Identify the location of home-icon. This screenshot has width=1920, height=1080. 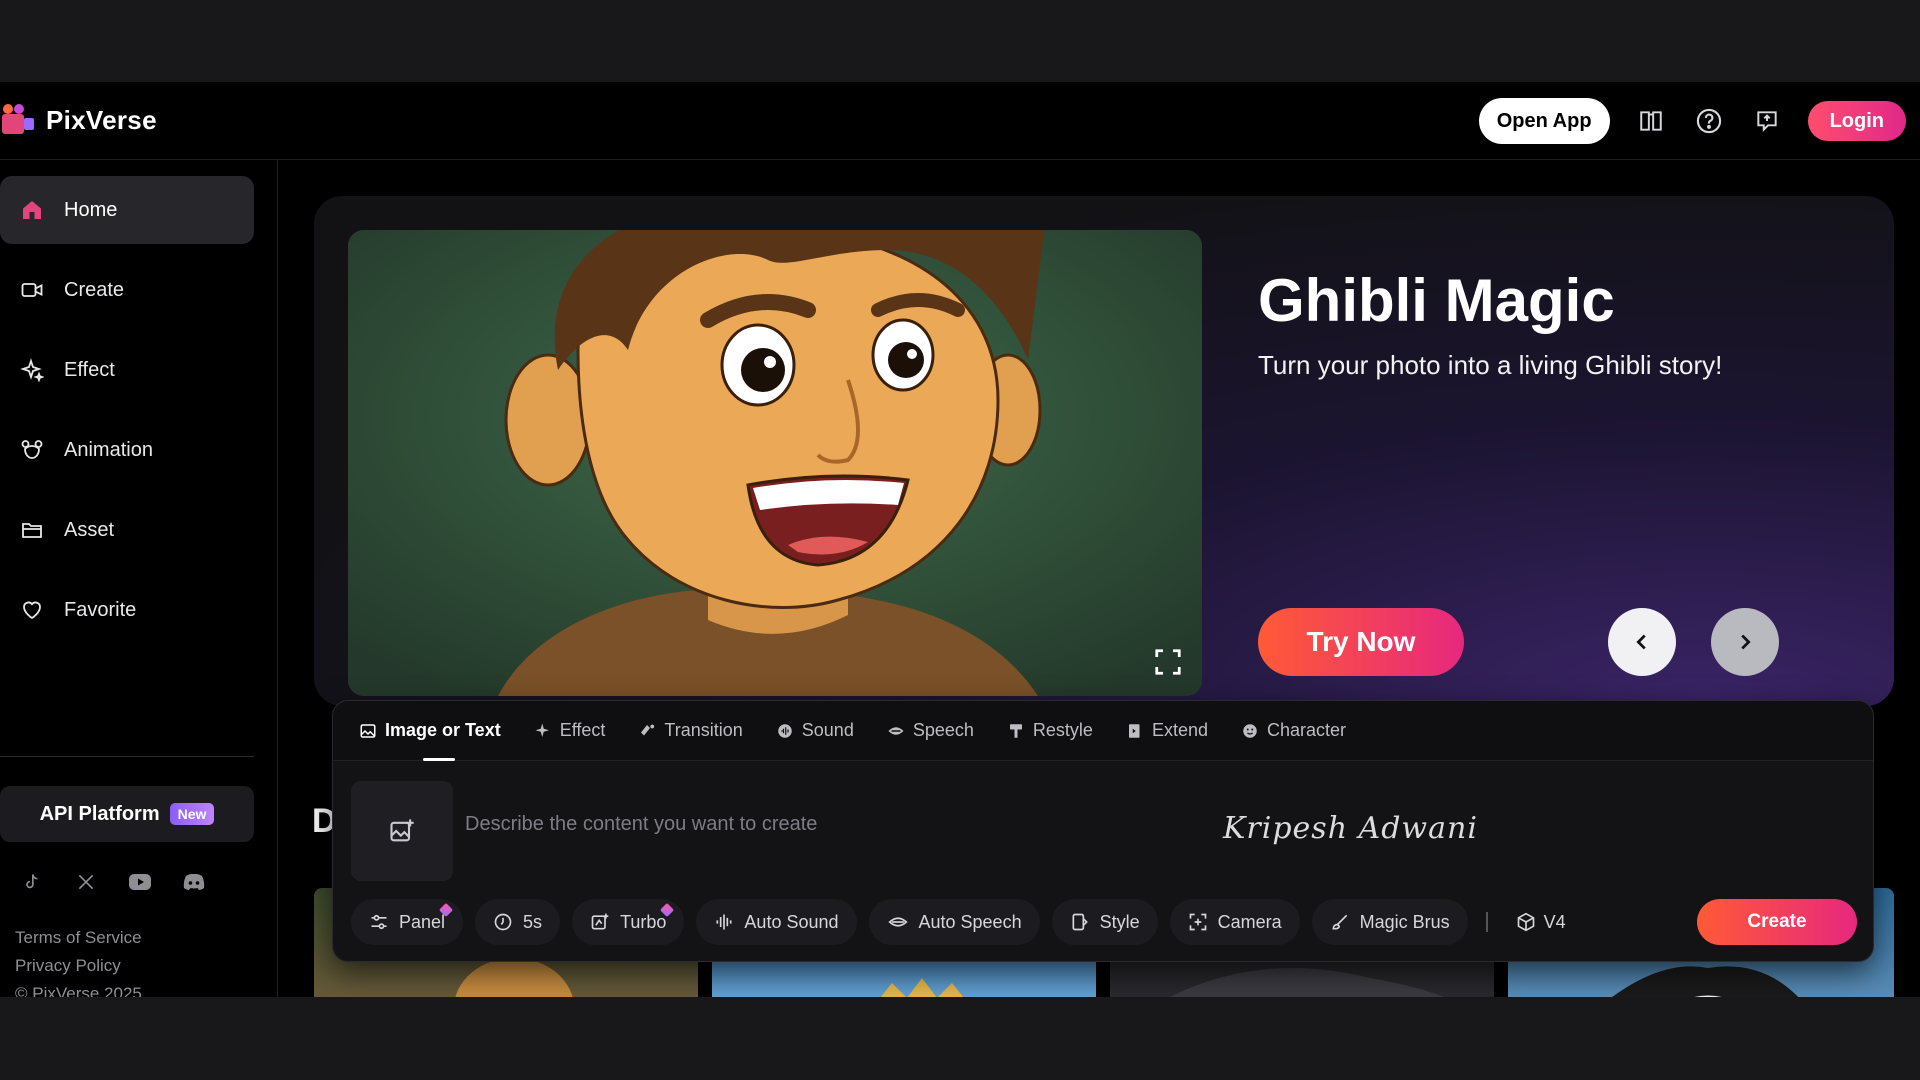
(32, 210).